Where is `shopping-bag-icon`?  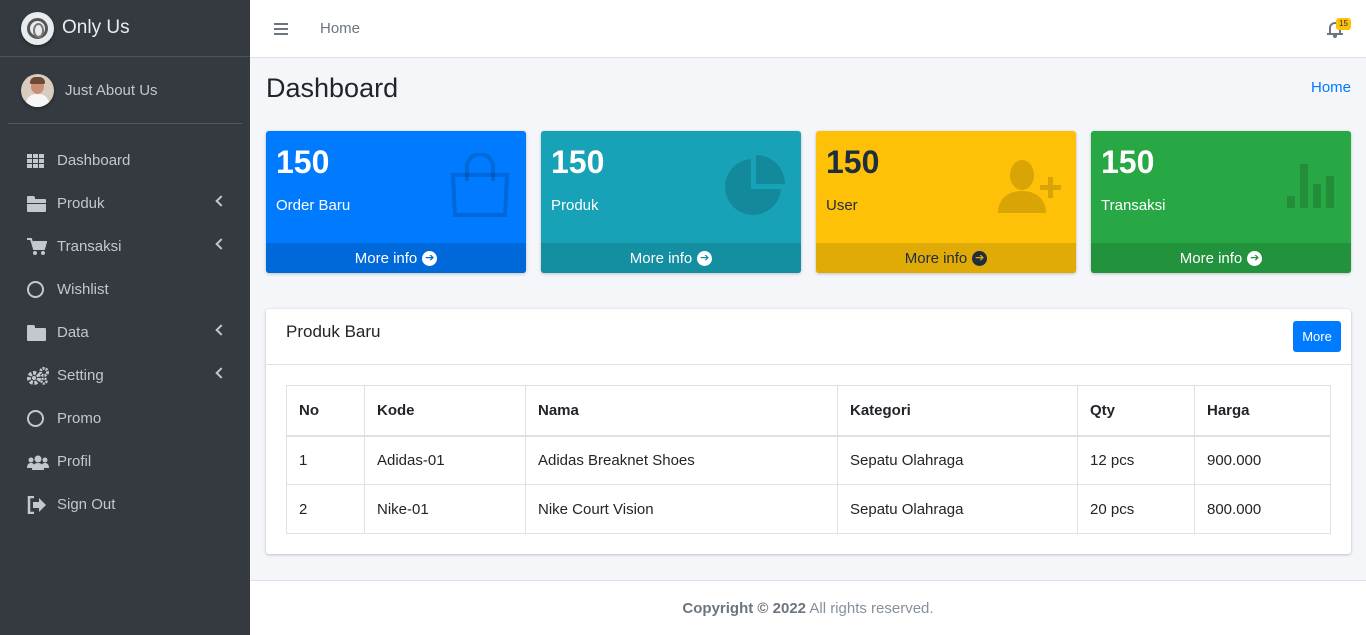 shopping-bag-icon is located at coordinates (480, 185).